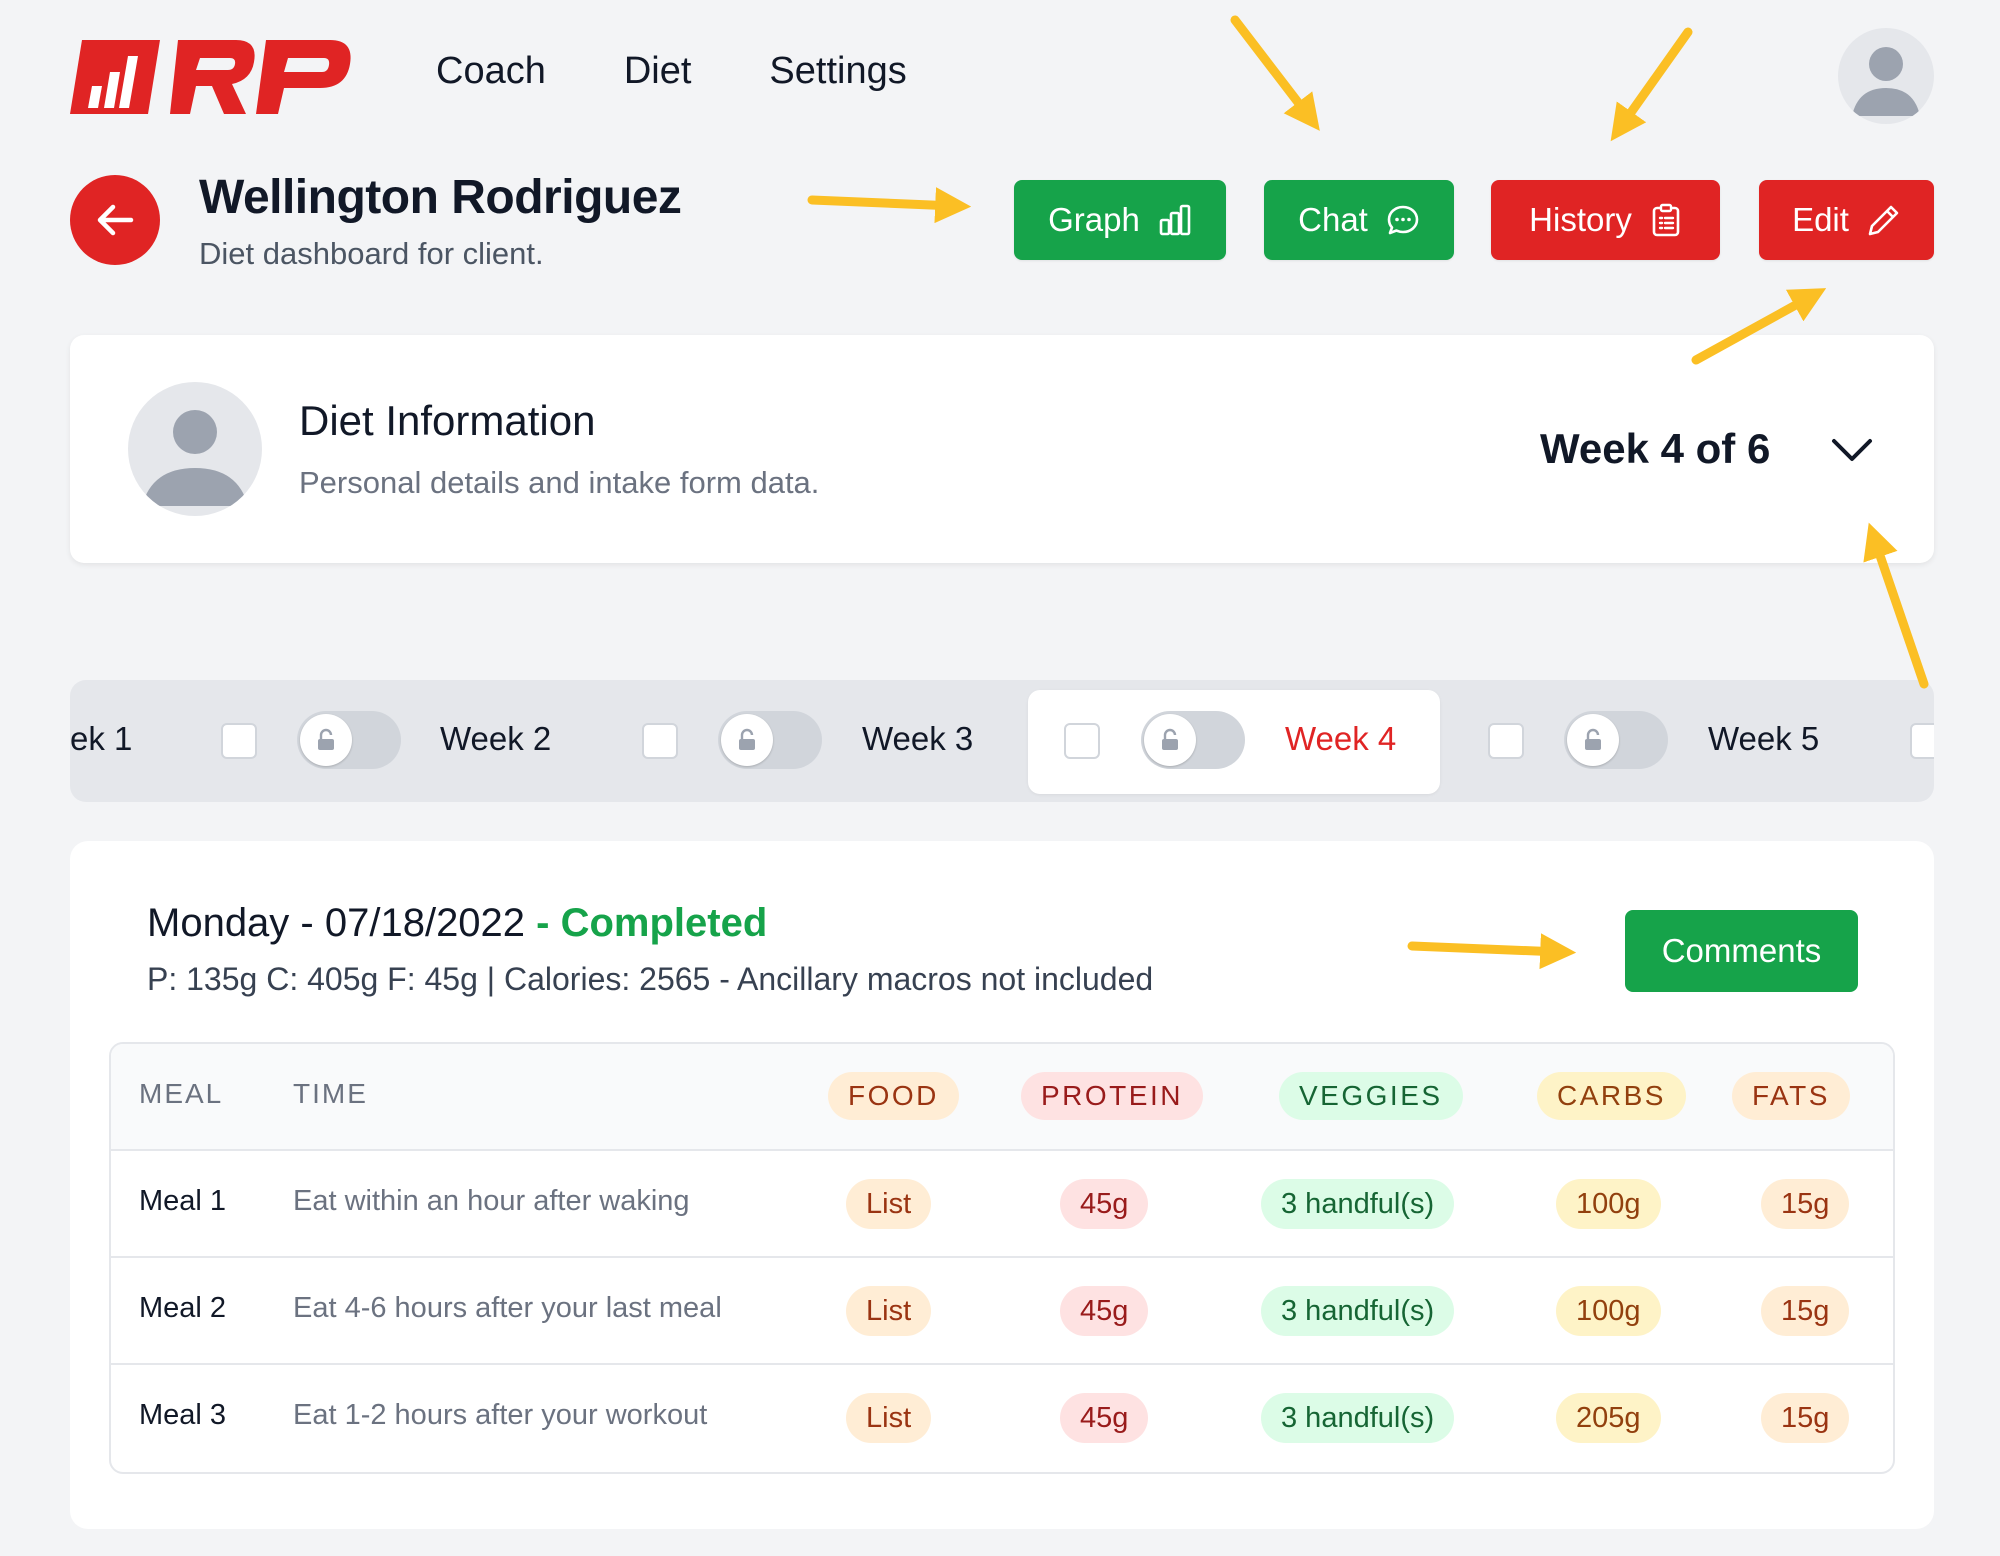 The image size is (2000, 1556). What do you see at coordinates (183, 1415) in the screenshot?
I see `meal-name: Meal 3` at bounding box center [183, 1415].